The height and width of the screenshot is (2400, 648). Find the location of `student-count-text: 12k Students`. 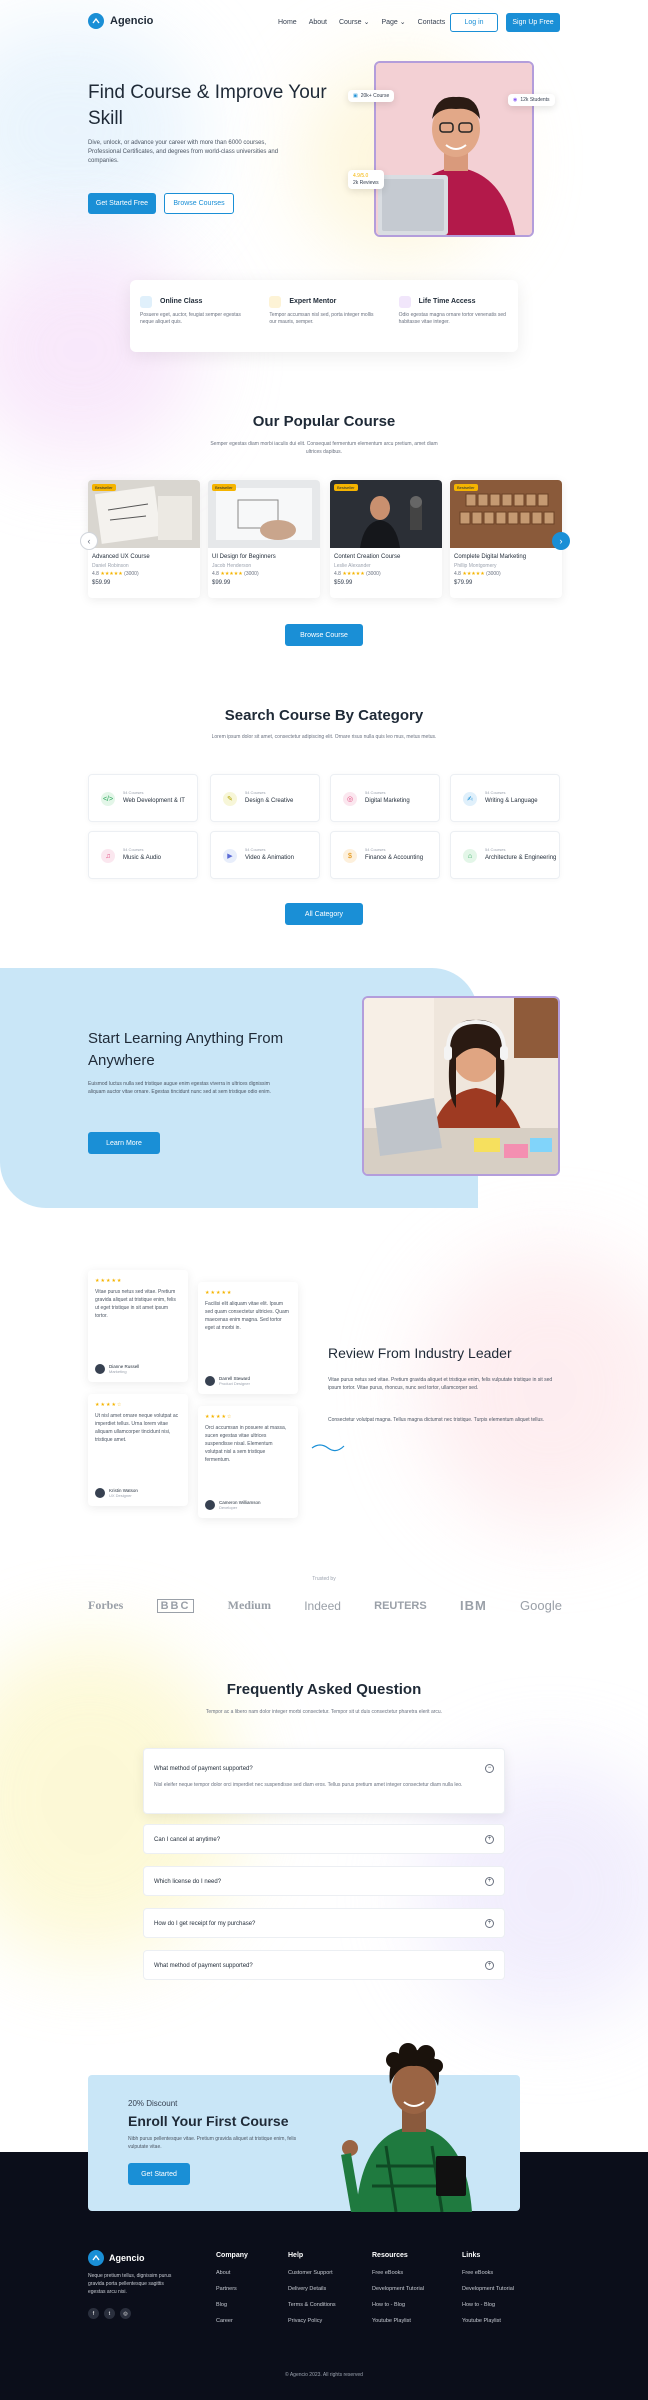

student-count-text: 12k Students is located at coordinates (535, 100).